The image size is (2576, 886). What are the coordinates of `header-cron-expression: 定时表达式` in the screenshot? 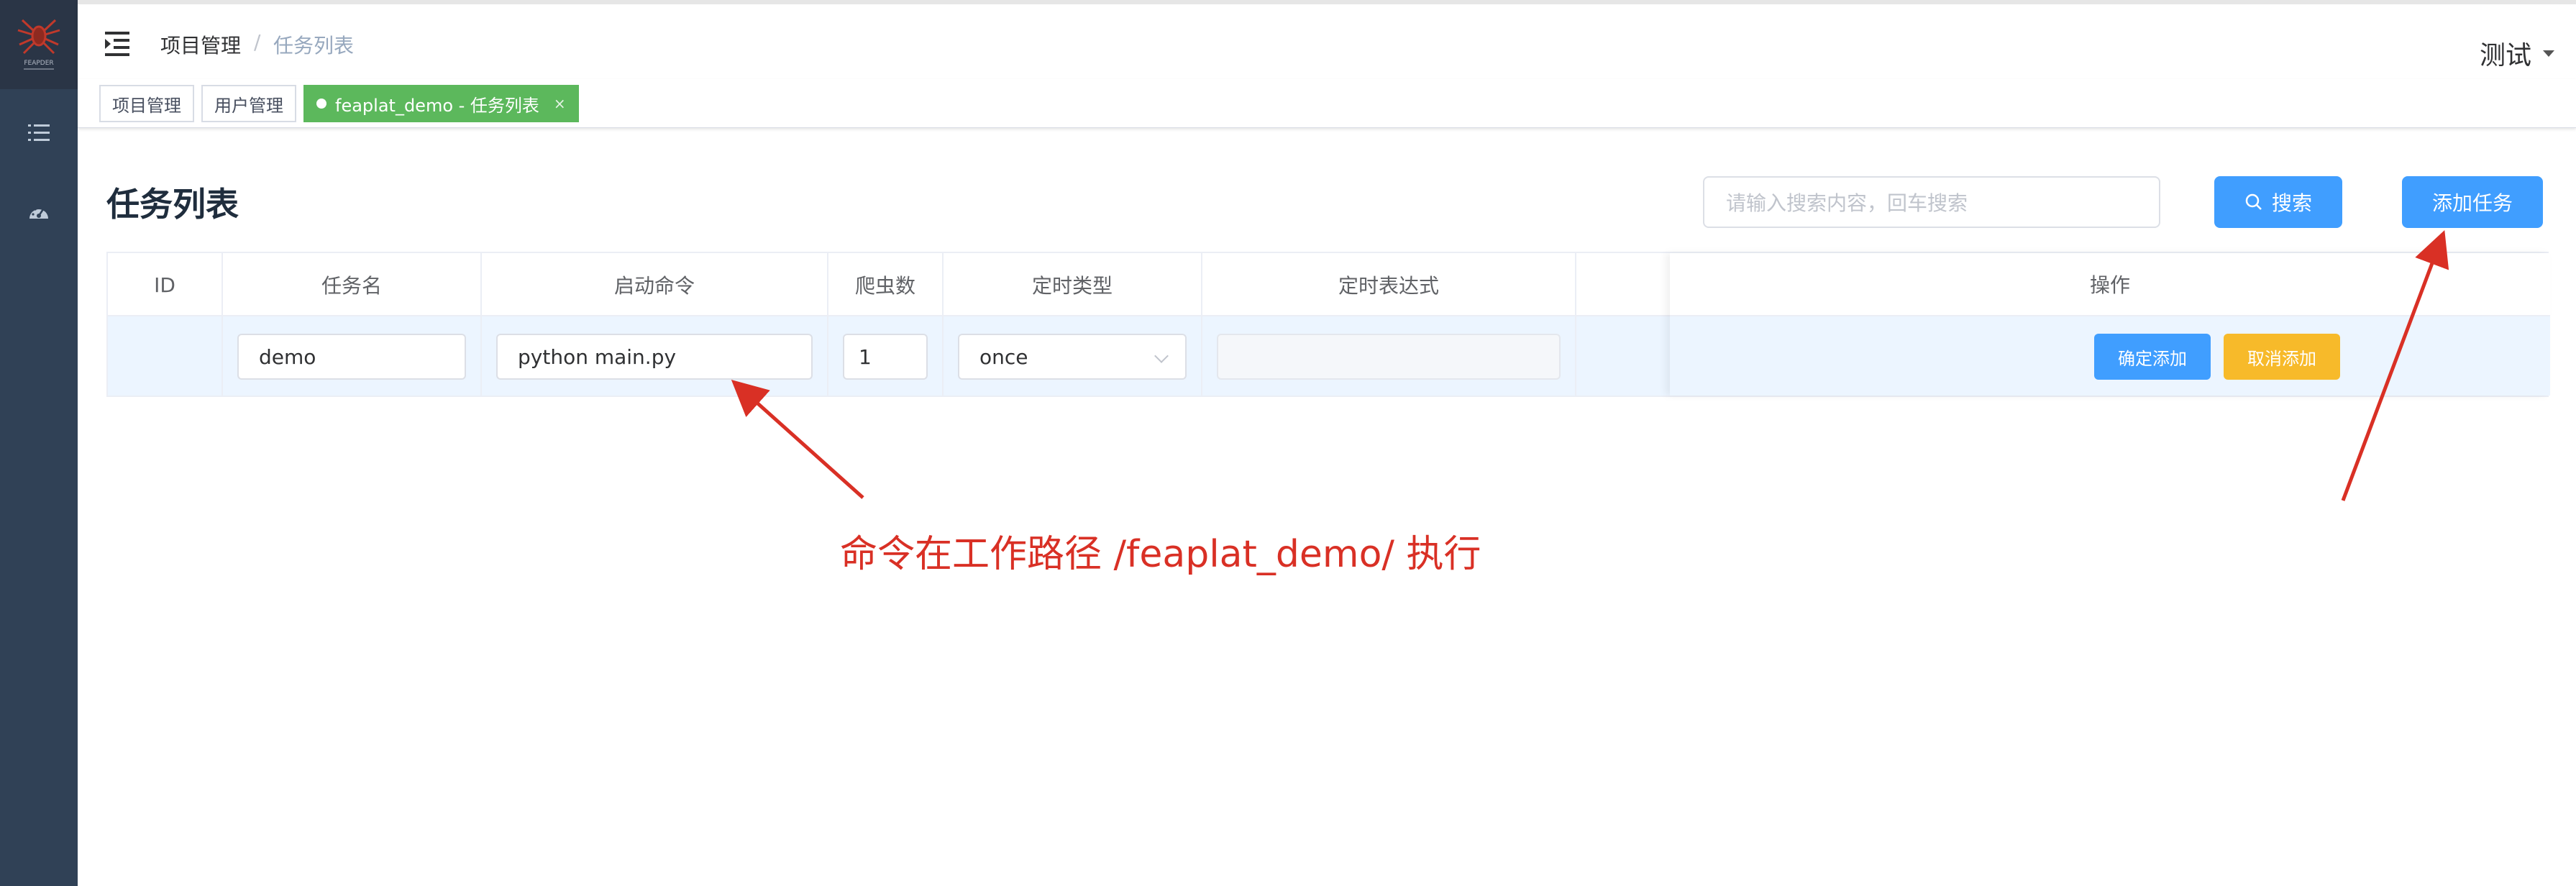 It's located at (1389, 284).